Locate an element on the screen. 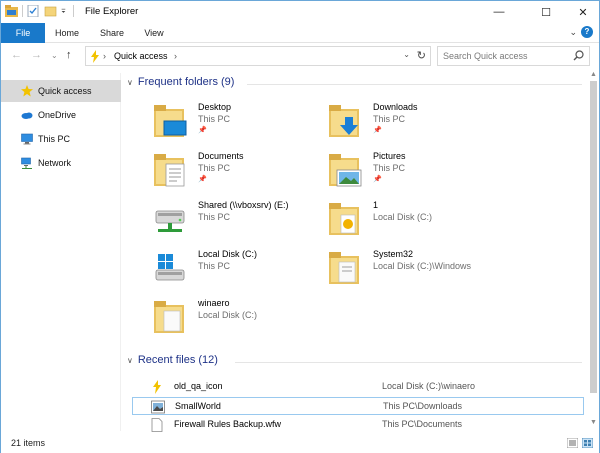 Image resolution: width=600 pixels, height=453 pixels. folder-tile-downloads: Downloads This PC 📌 is located at coordinates (412, 123).